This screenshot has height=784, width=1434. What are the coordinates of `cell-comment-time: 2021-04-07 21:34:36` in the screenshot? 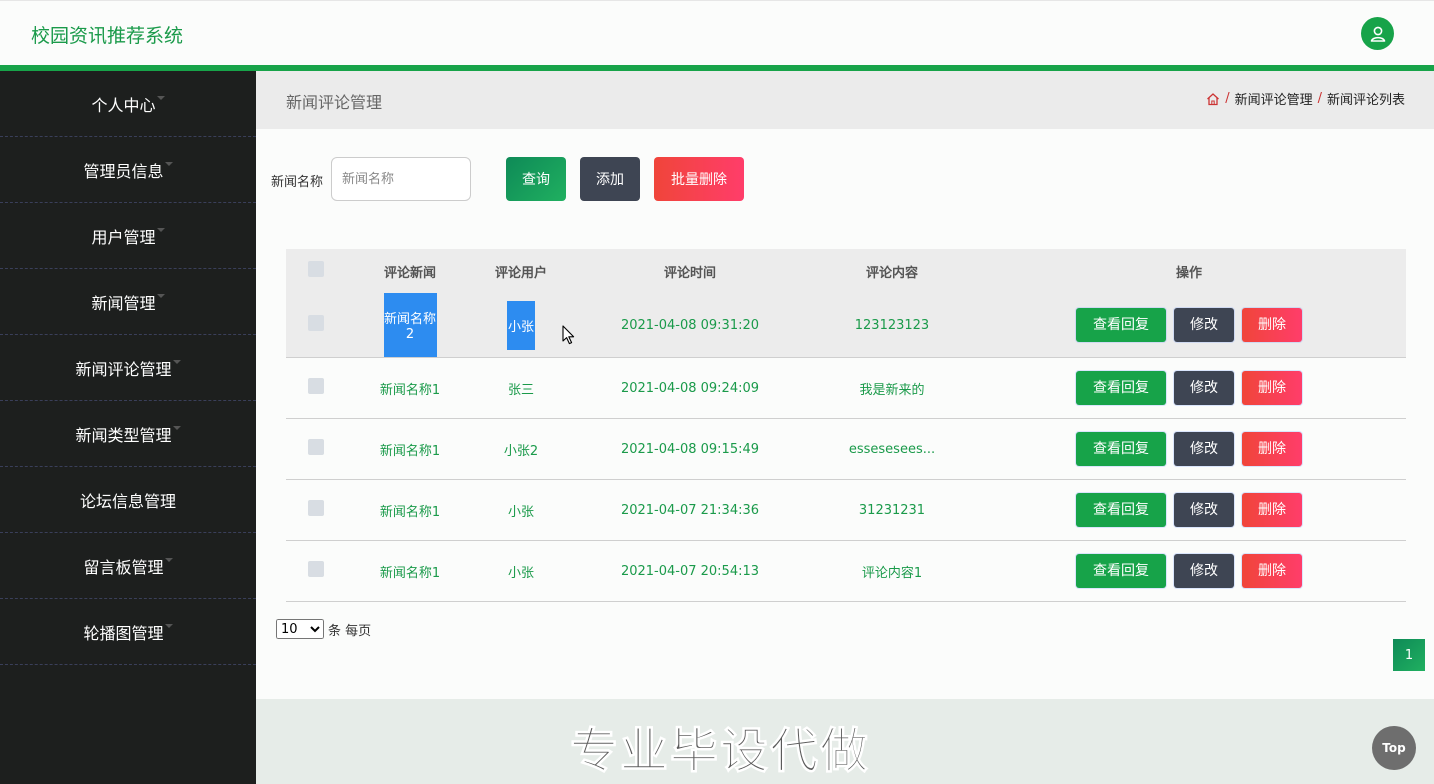 It's located at (690, 510).